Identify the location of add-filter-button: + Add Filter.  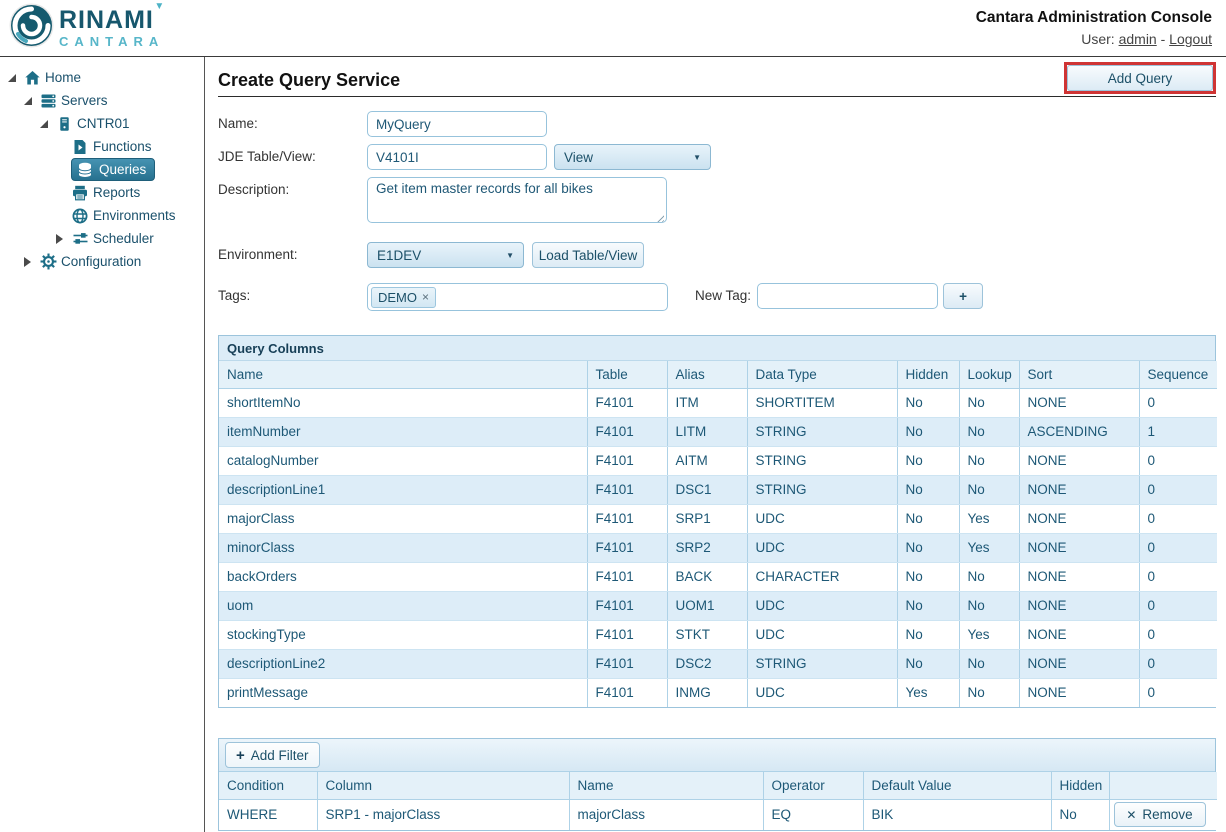
(272, 755).